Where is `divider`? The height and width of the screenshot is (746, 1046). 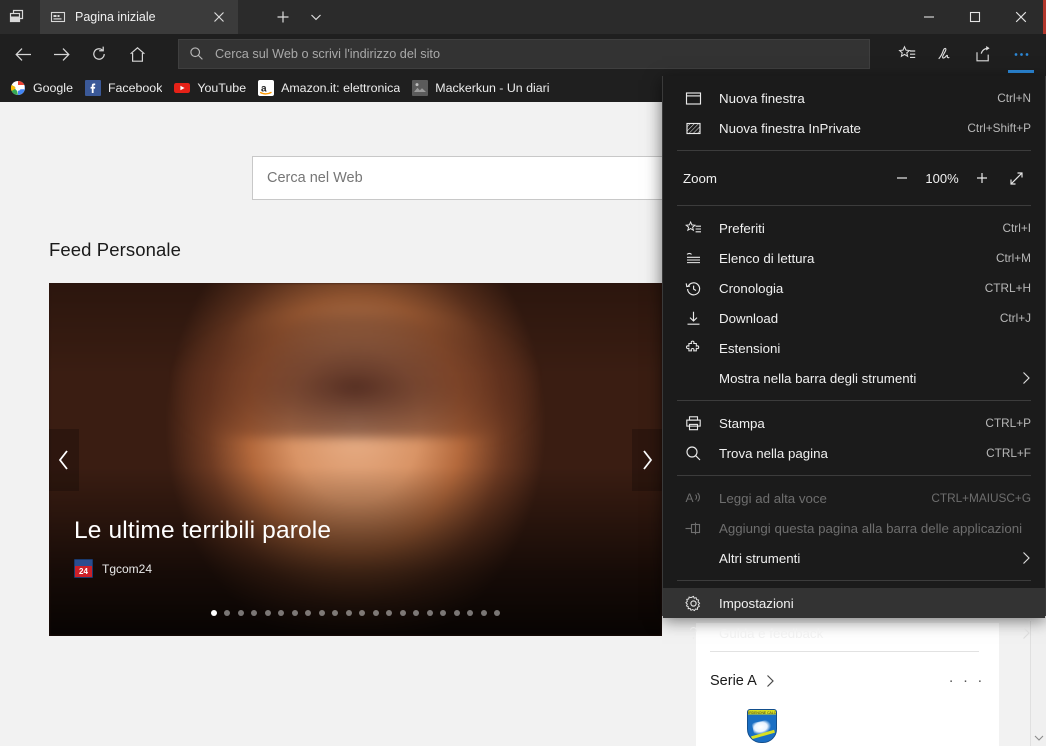
divider is located at coordinates (844, 651).